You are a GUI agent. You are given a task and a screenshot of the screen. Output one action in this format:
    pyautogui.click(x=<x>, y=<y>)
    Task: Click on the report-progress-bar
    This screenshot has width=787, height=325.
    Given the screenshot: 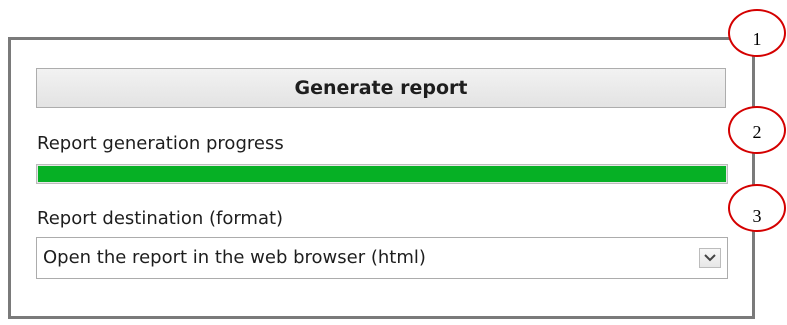 What is the action you would take?
    pyautogui.click(x=382, y=174)
    